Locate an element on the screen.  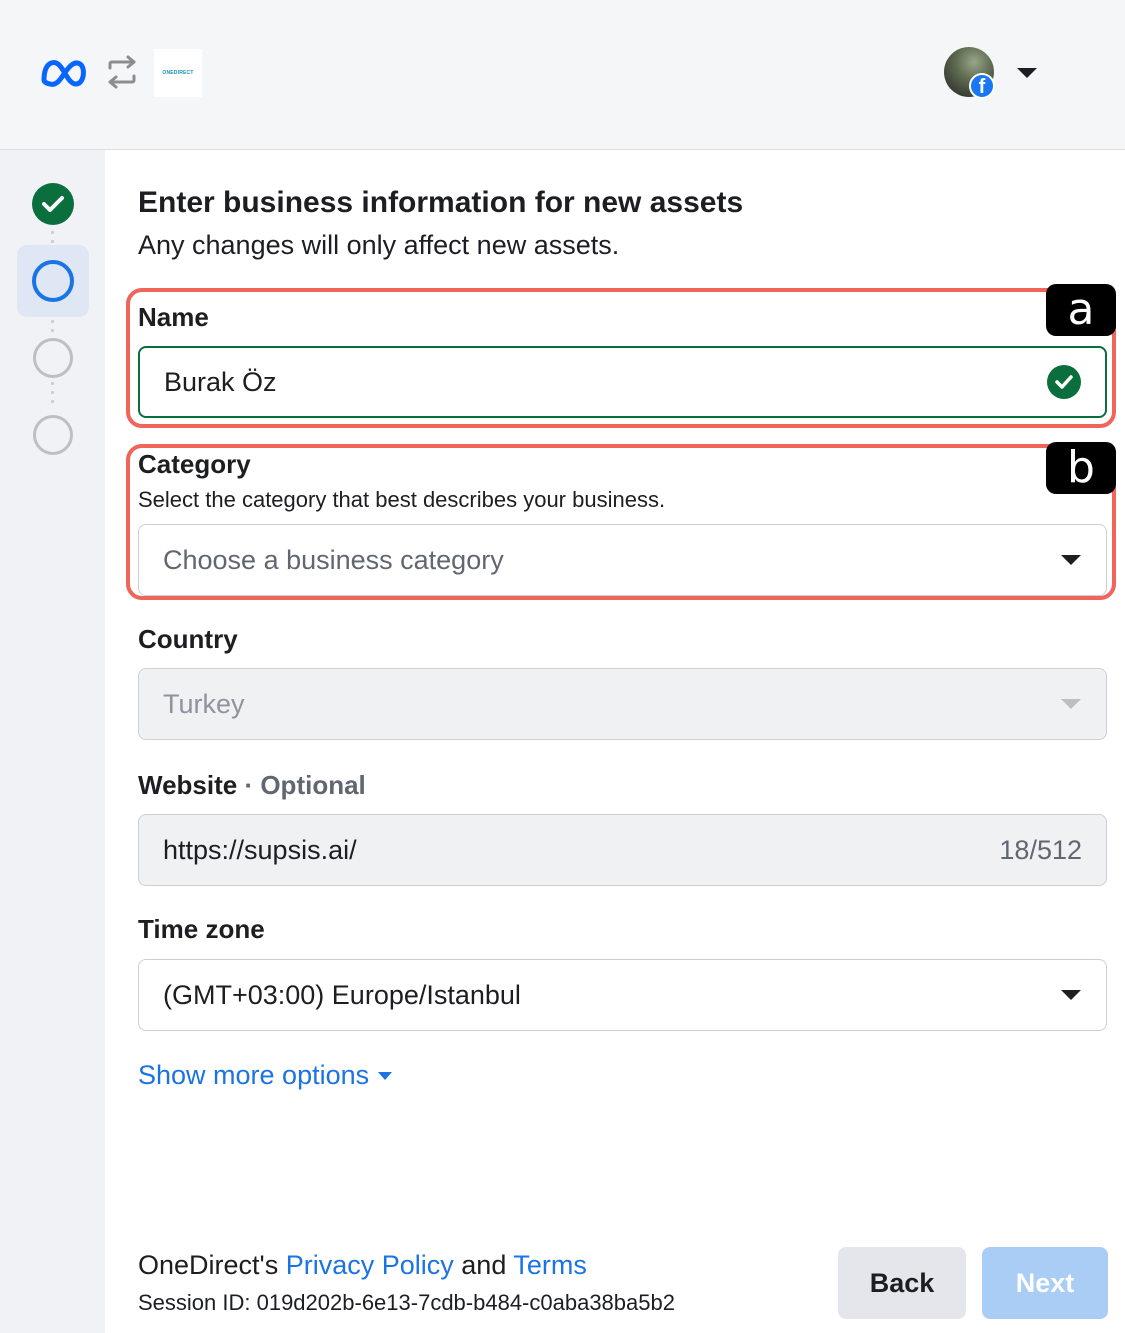
website-value: https://supsis.ai/ is located at coordinates (260, 849).